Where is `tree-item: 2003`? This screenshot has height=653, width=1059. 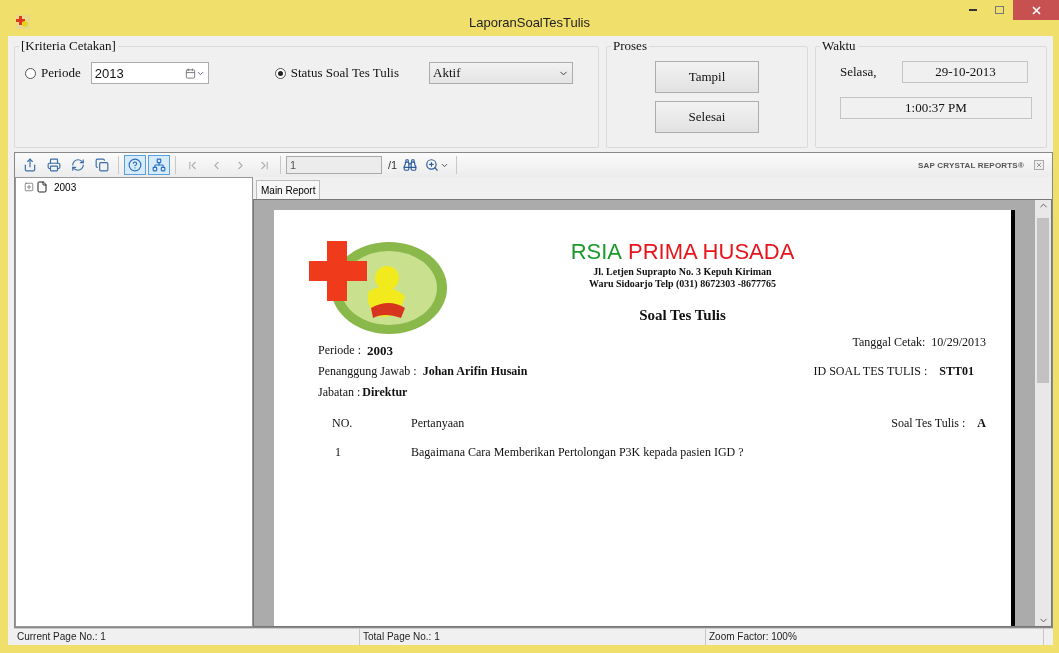 tree-item: 2003 is located at coordinates (65, 187).